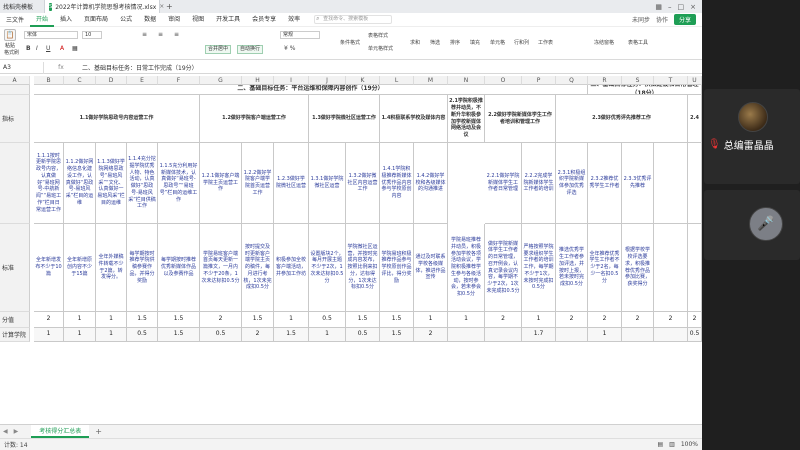 The width and height of the screenshot is (800, 450). What do you see at coordinates (117, 119) in the screenshot?
I see `group-header-cell: 1.1做好学院思政号内容运营工作` at bounding box center [117, 119].